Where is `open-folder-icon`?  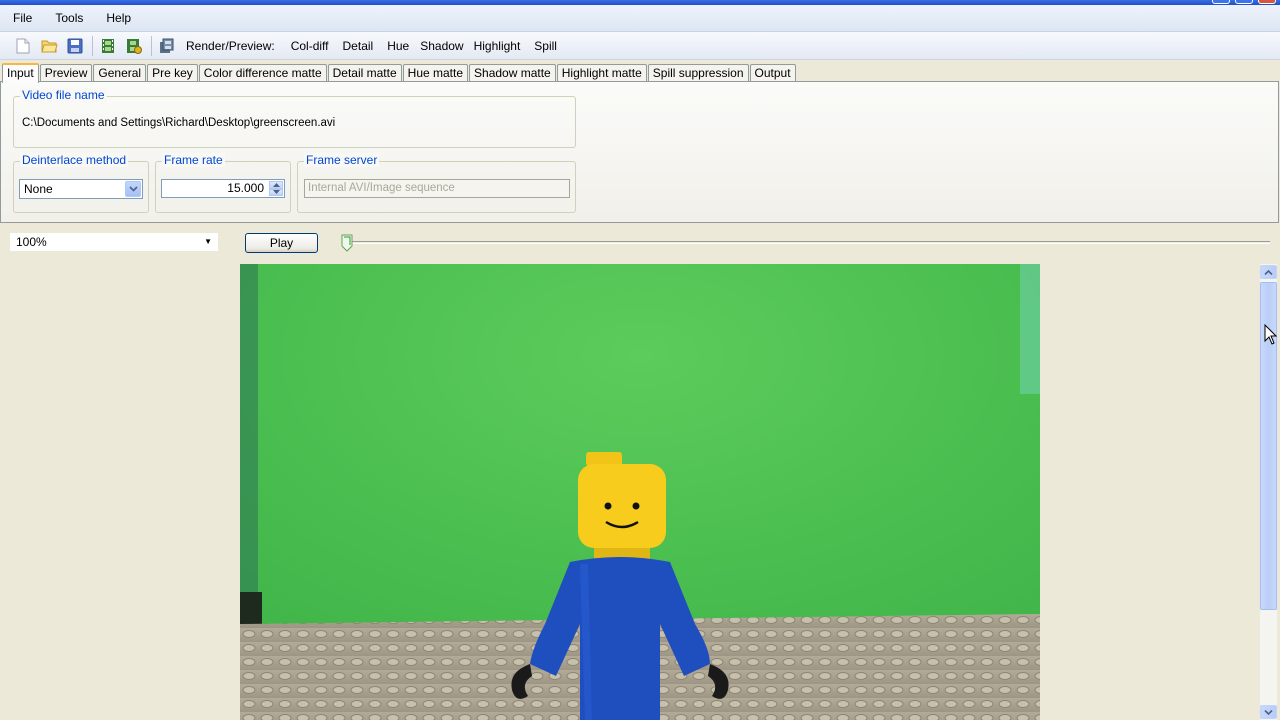 open-folder-icon is located at coordinates (49, 46).